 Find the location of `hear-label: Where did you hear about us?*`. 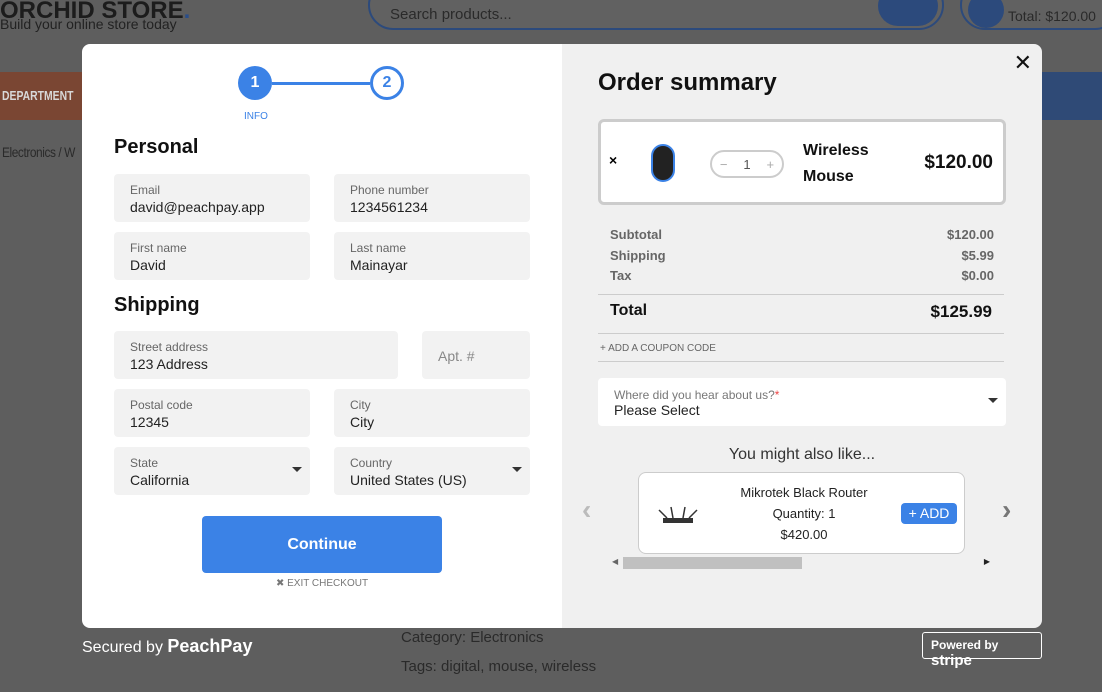

hear-label: Where did you hear about us?* is located at coordinates (697, 395).